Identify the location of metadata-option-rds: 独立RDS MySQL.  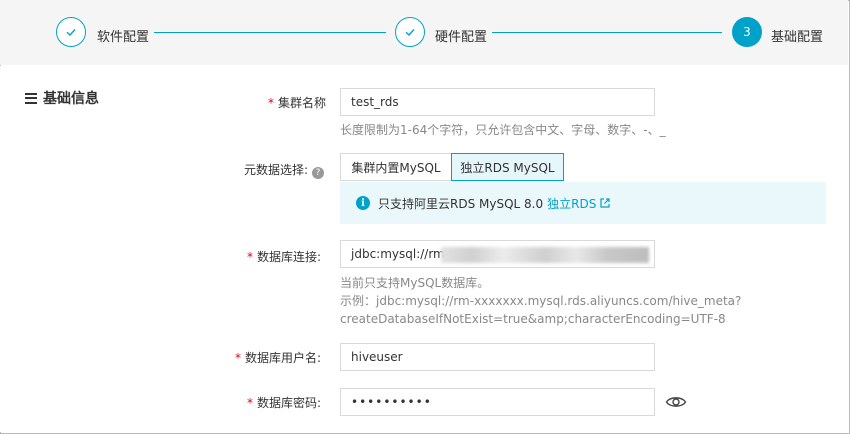
(507, 167).